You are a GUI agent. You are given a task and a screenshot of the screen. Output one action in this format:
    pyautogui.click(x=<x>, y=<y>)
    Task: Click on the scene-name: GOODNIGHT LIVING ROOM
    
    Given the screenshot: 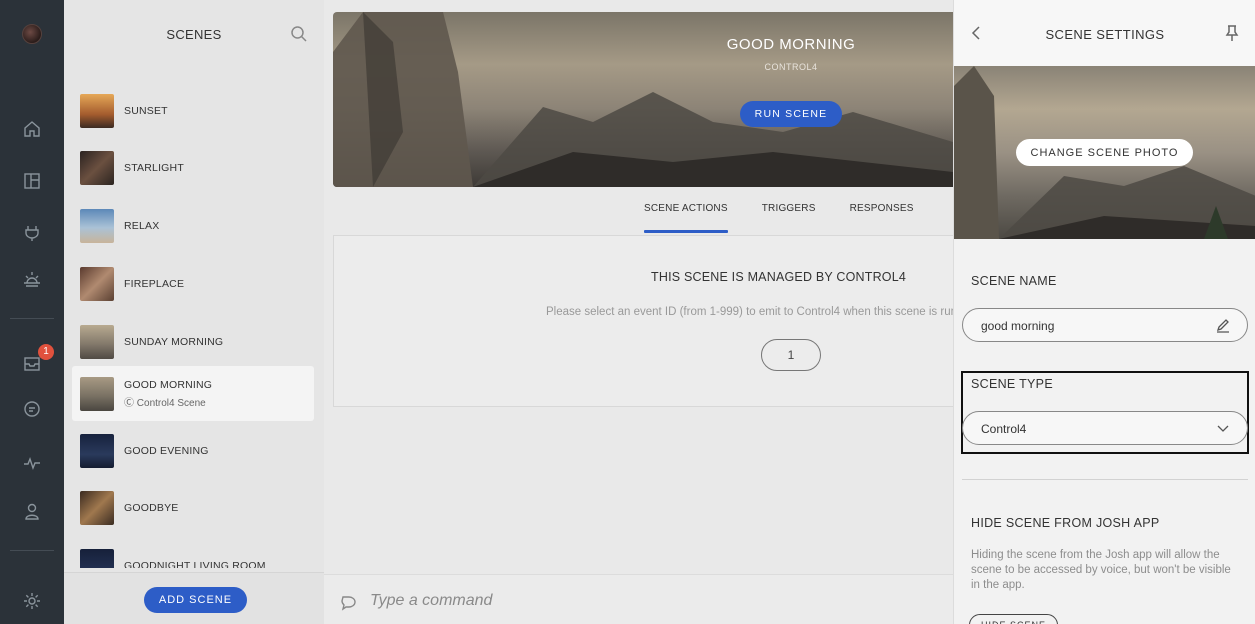 What is the action you would take?
    pyautogui.click(x=195, y=564)
    